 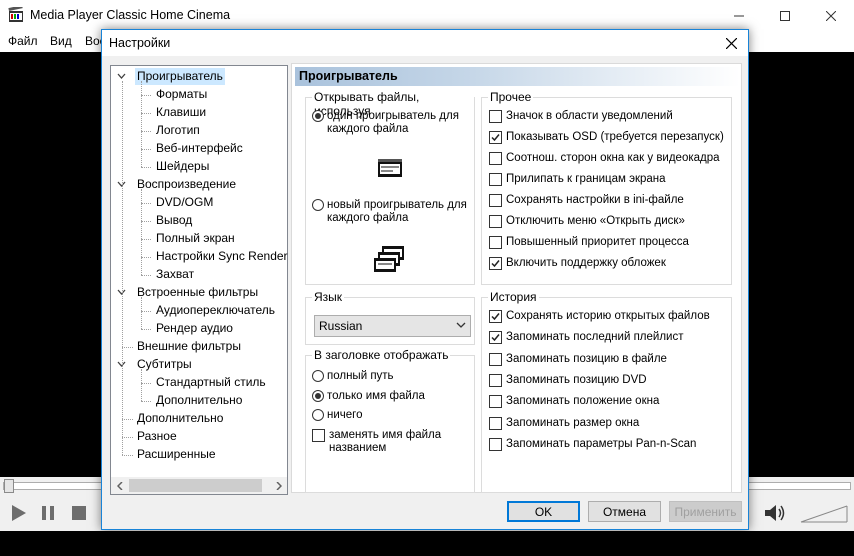 What do you see at coordinates (390, 168) in the screenshot?
I see `single-player-icon` at bounding box center [390, 168].